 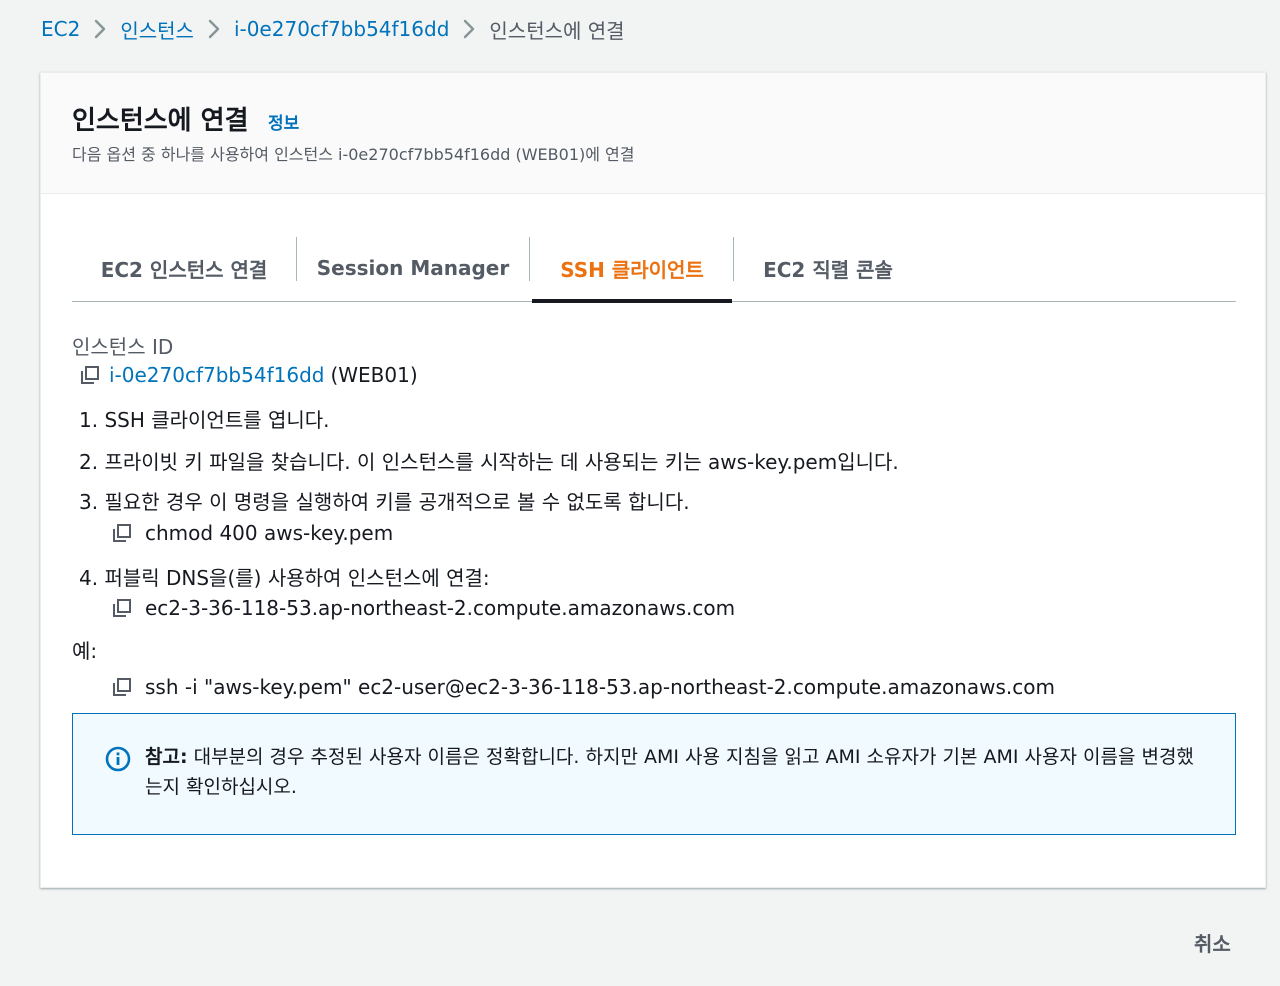 I want to click on tab-label: EC2 인스턴스 연결, so click(x=184, y=269).